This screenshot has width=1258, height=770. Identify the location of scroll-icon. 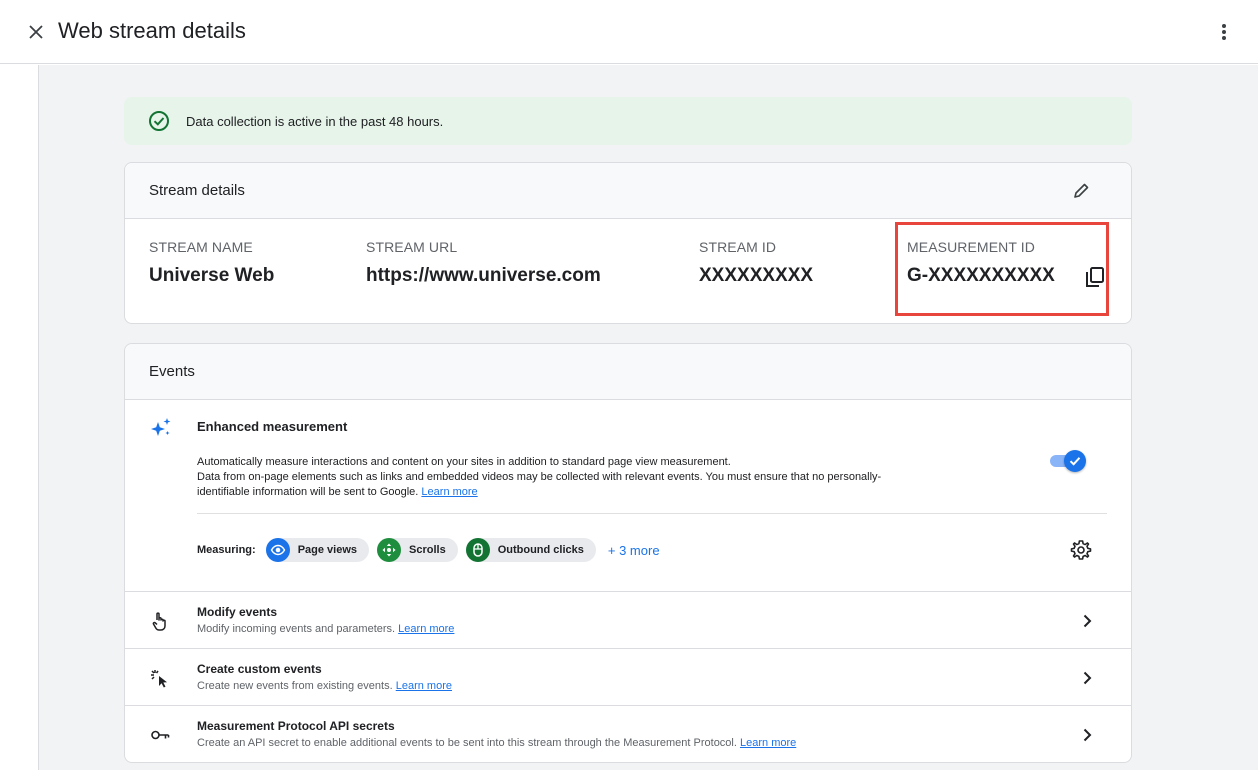
(389, 550).